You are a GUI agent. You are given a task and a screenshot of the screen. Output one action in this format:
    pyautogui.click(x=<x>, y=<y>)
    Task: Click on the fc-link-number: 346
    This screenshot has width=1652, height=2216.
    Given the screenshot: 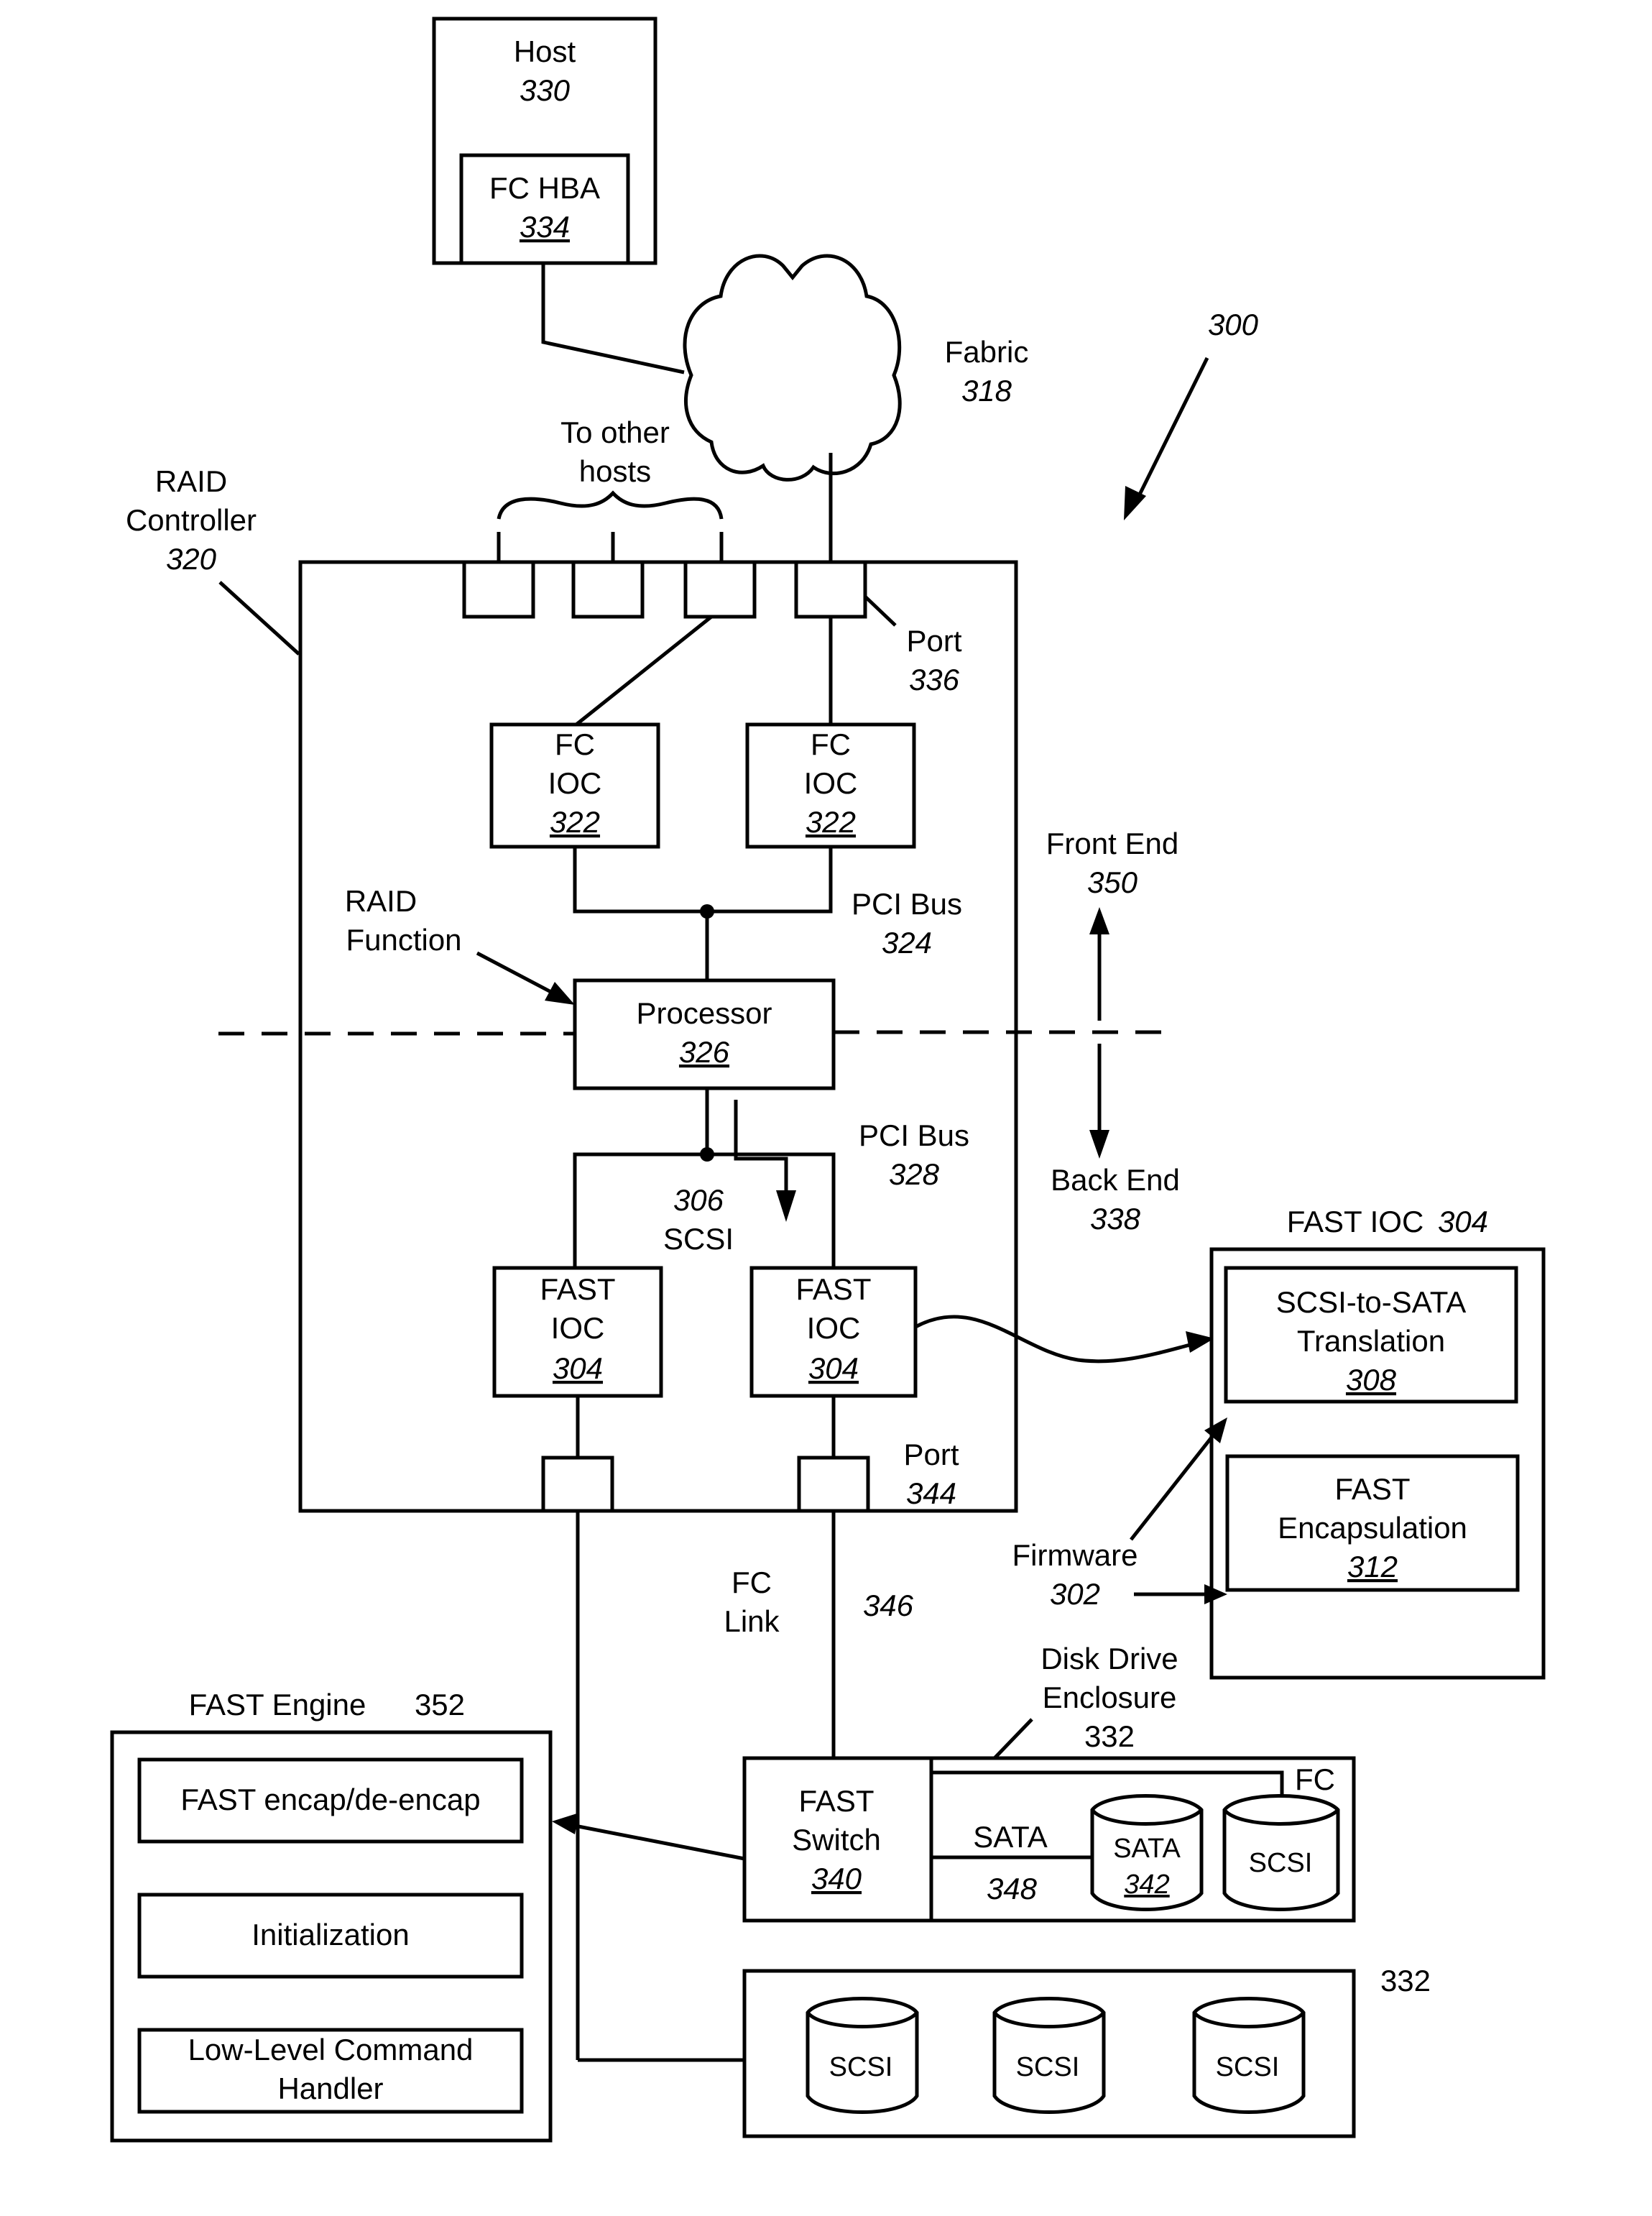 What is the action you would take?
    pyautogui.click(x=888, y=1605)
    